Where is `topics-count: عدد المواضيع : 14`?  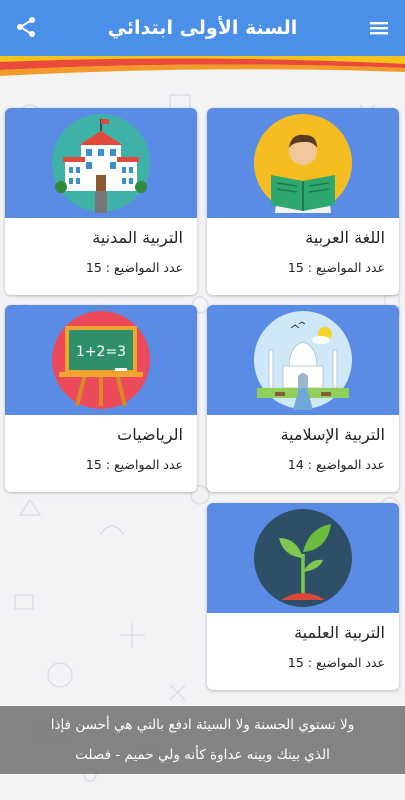 topics-count: عدد المواضيع : 14 is located at coordinates (336, 464).